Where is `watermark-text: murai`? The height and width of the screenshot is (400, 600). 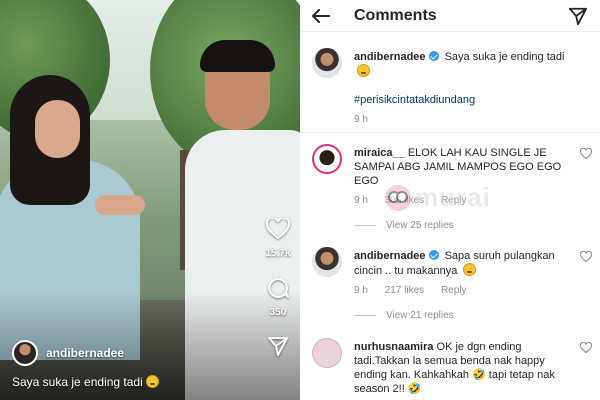
watermark-text: murai is located at coordinates (453, 197).